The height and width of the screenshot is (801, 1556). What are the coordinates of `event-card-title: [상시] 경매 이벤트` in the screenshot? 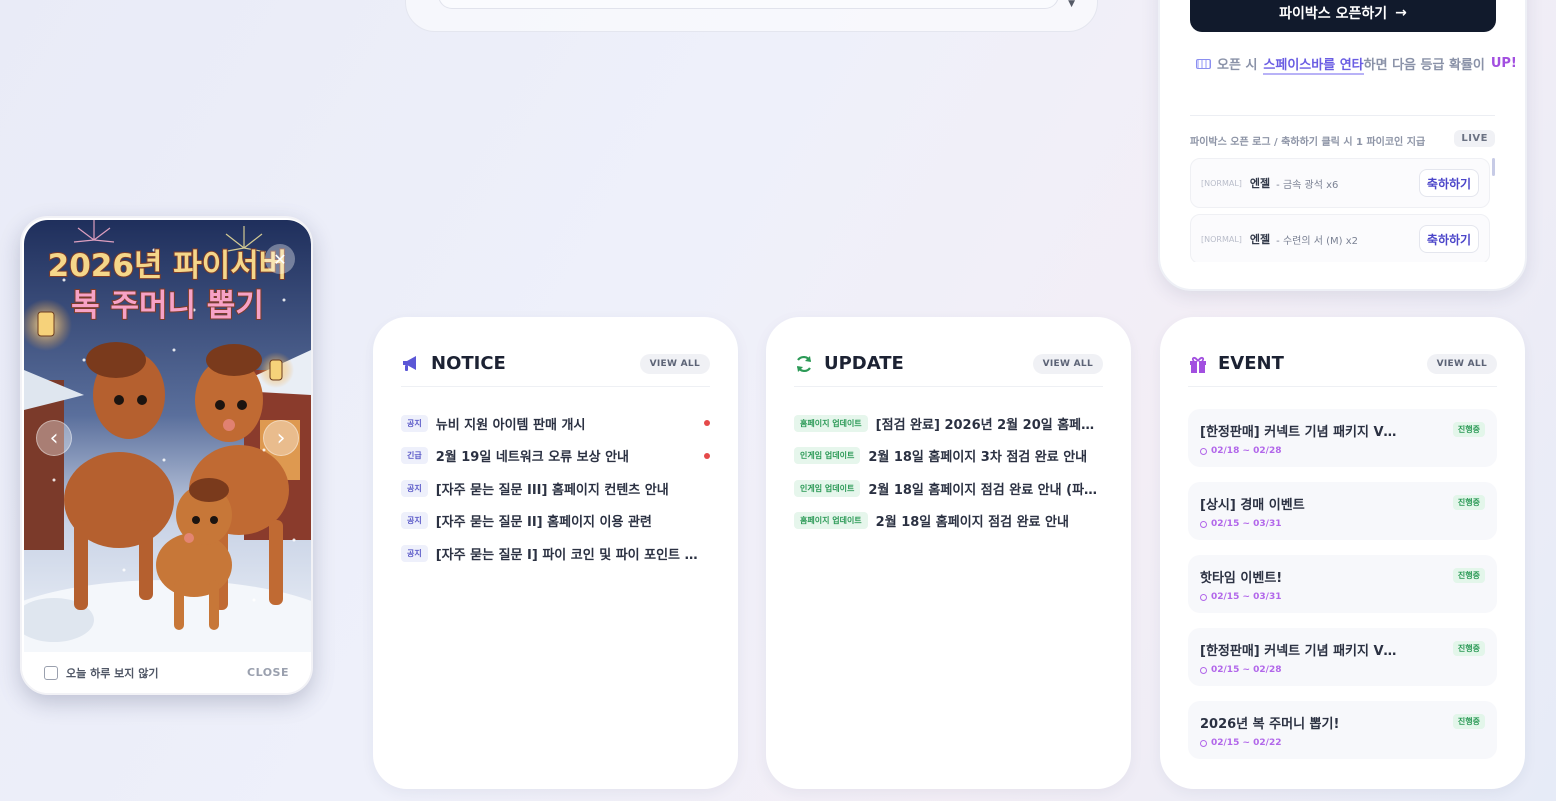 It's located at (1252, 505).